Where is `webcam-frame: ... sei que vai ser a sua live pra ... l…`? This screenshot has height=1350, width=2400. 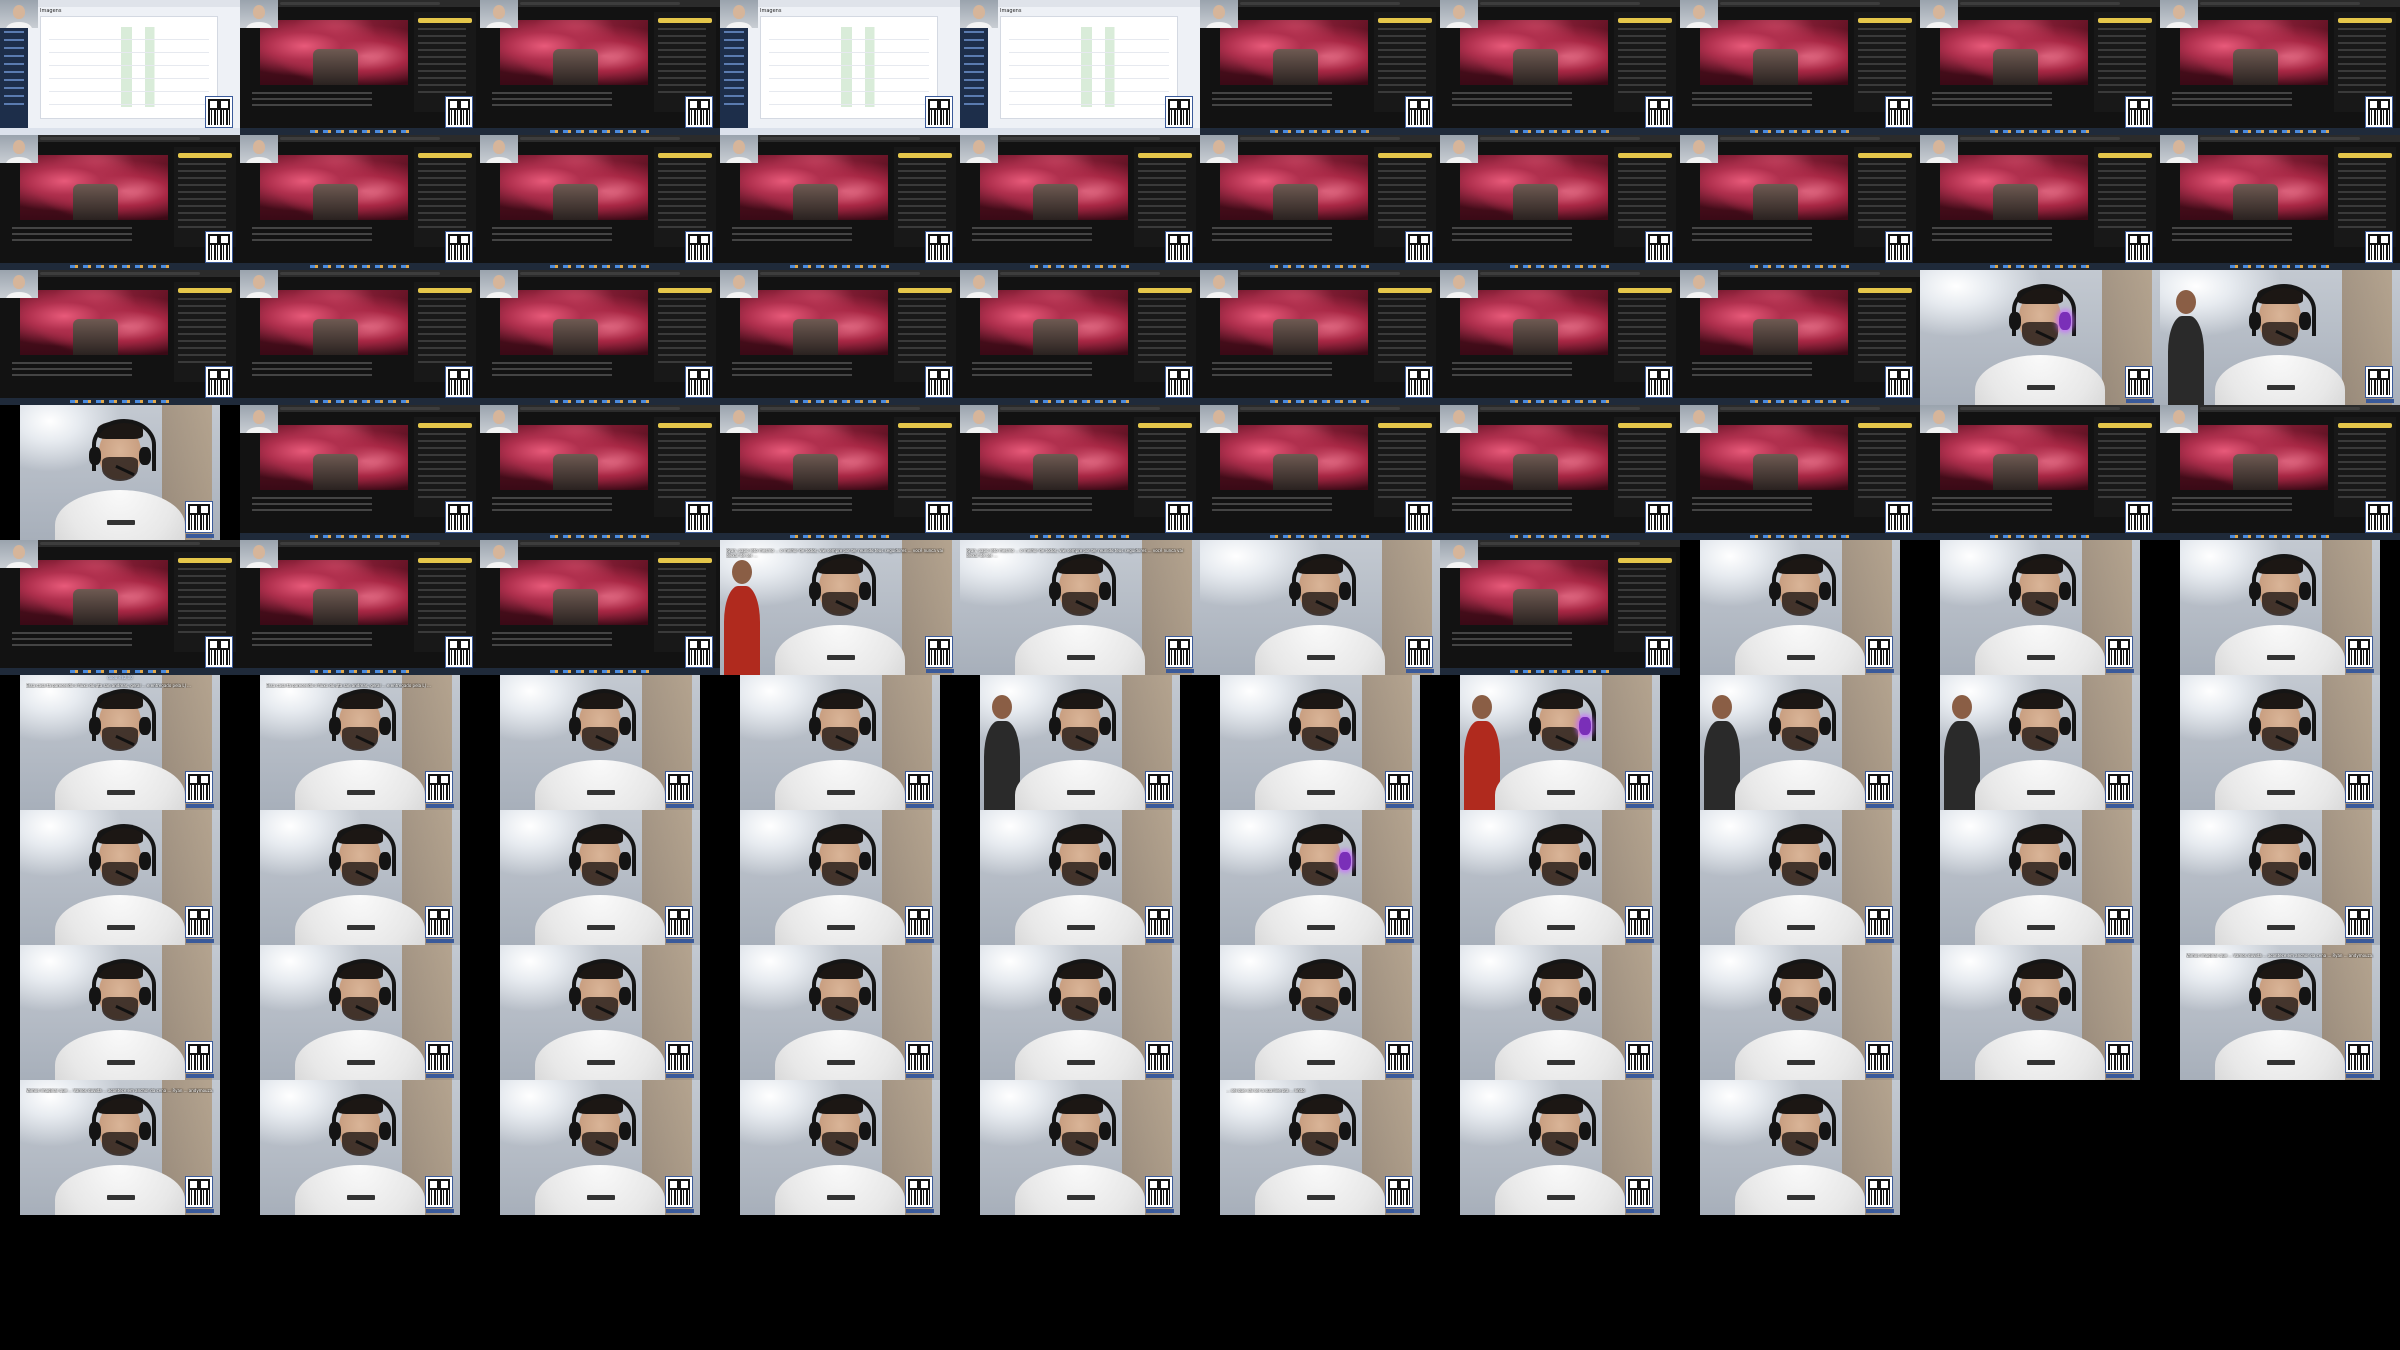
webcam-frame: ... sei que vai ser a sua live pra ... l… is located at coordinates (1320, 1147).